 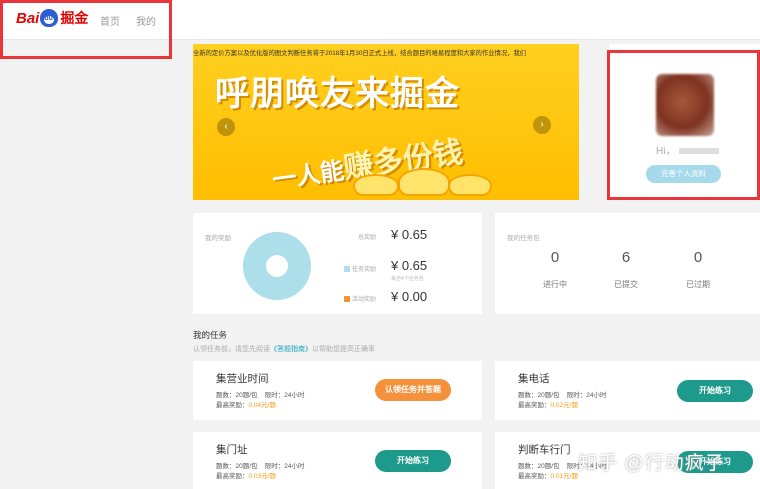 I want to click on task-name: 集电话, so click(x=534, y=379).